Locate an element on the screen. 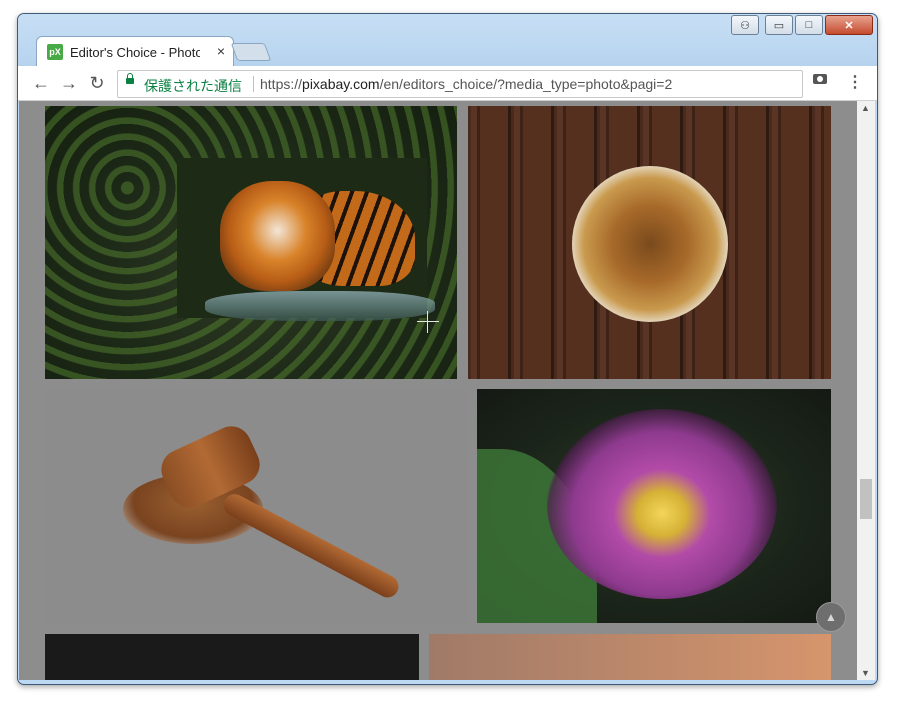  water-ripple is located at coordinates (320, 306).